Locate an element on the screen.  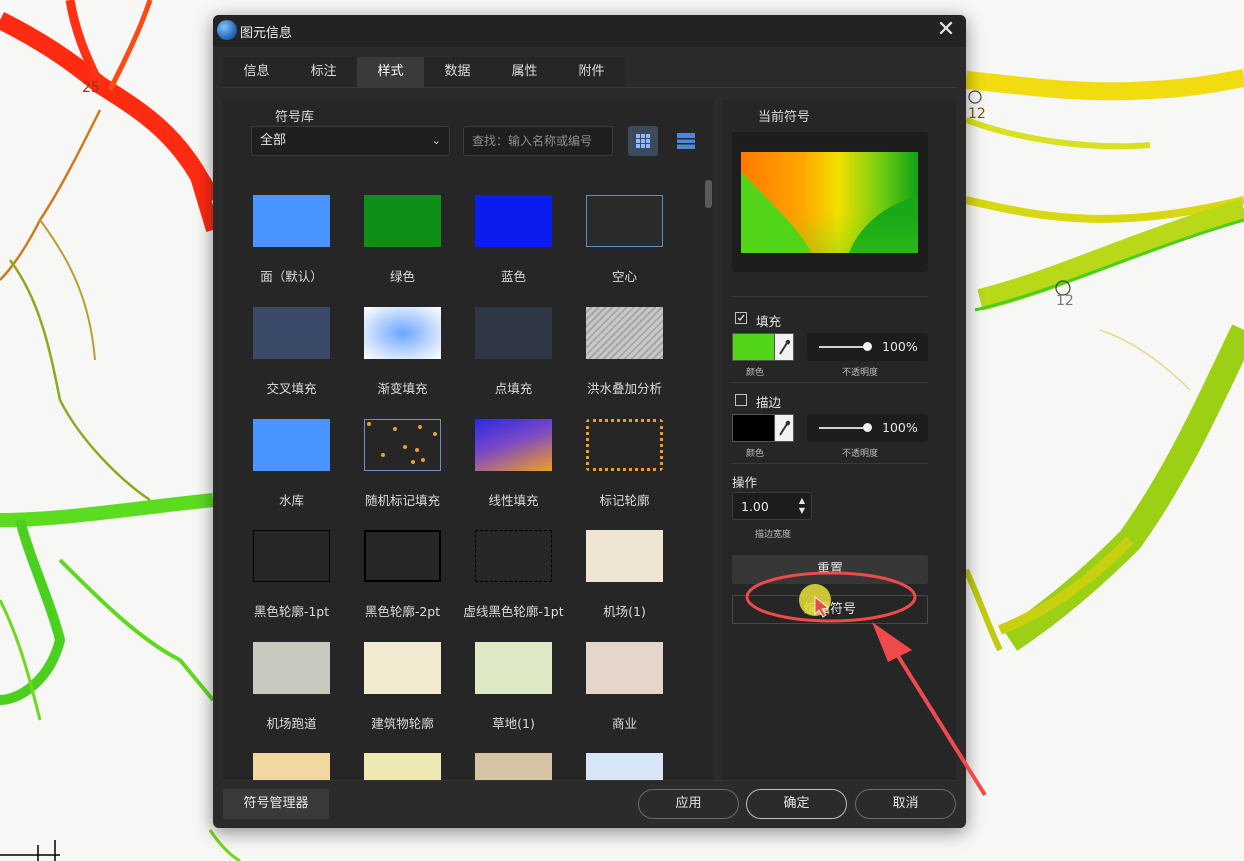
symbol-item: 草地(1) is located at coordinates (510, 698).